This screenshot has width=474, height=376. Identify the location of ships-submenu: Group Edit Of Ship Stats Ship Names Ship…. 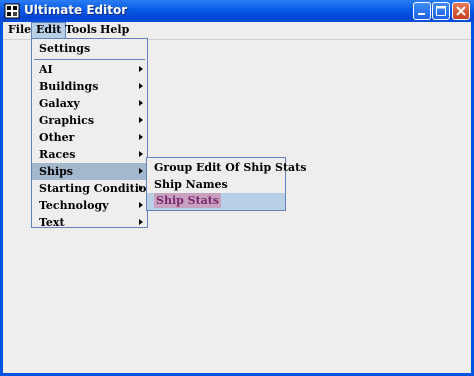
(226, 184).